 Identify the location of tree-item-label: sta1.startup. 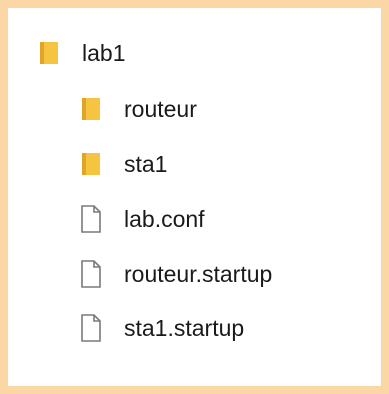
(184, 328).